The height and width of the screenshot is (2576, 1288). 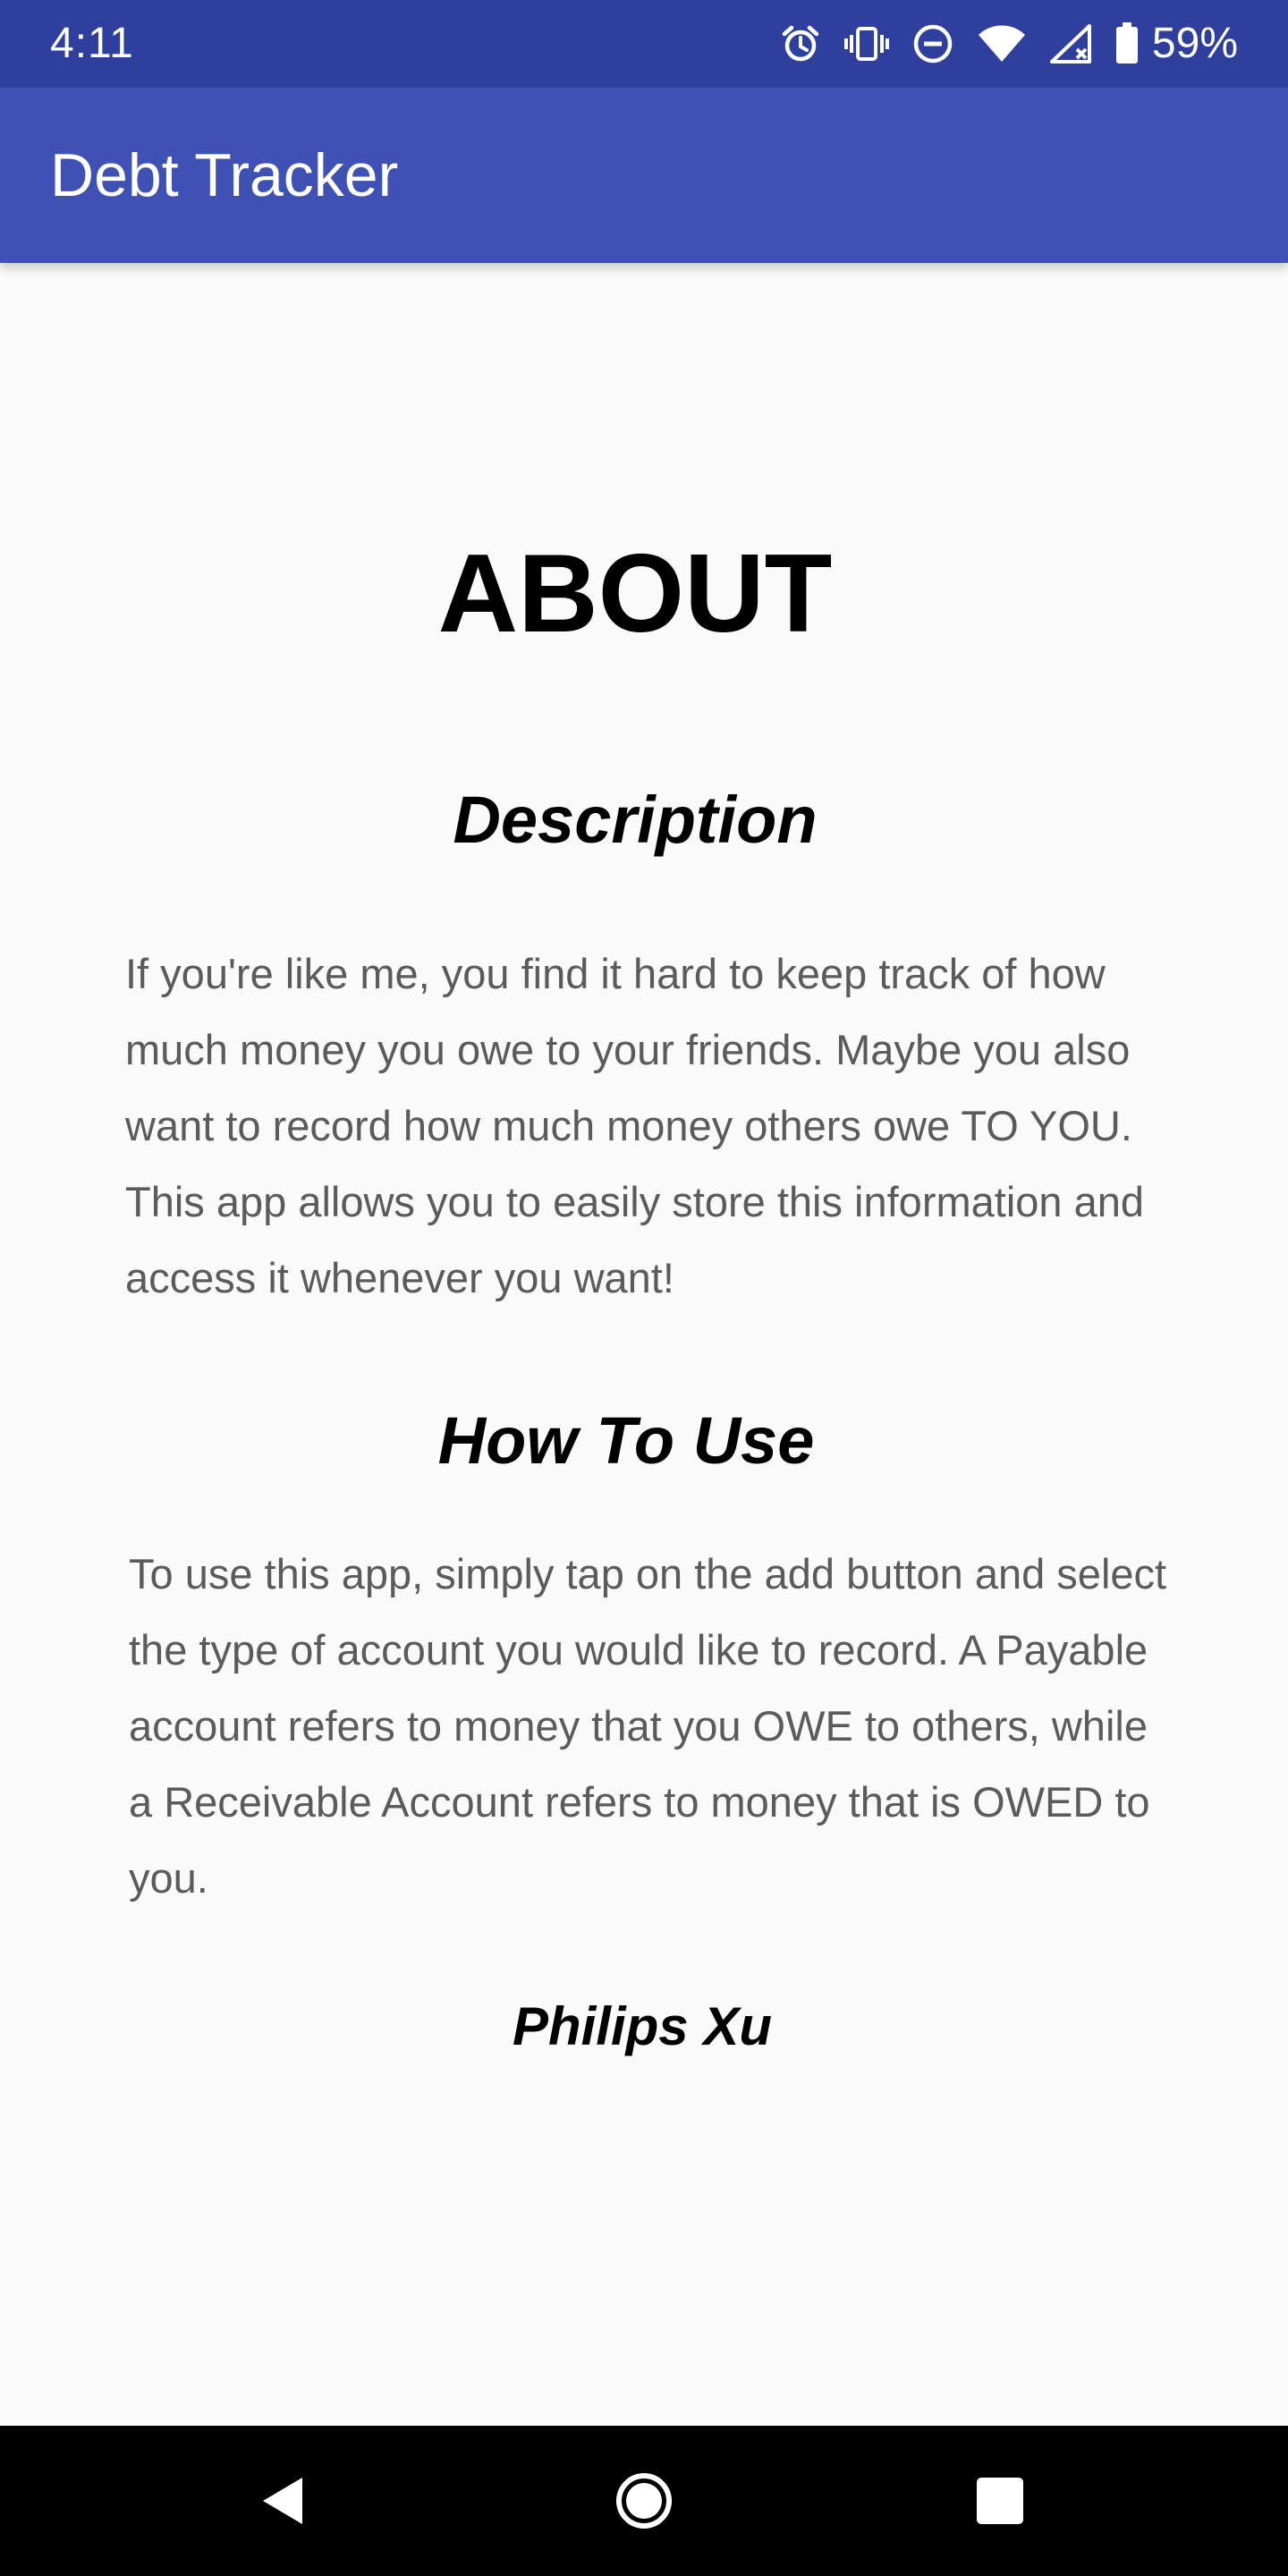 What do you see at coordinates (224, 175) in the screenshot?
I see `app-title: Debt Tracker` at bounding box center [224, 175].